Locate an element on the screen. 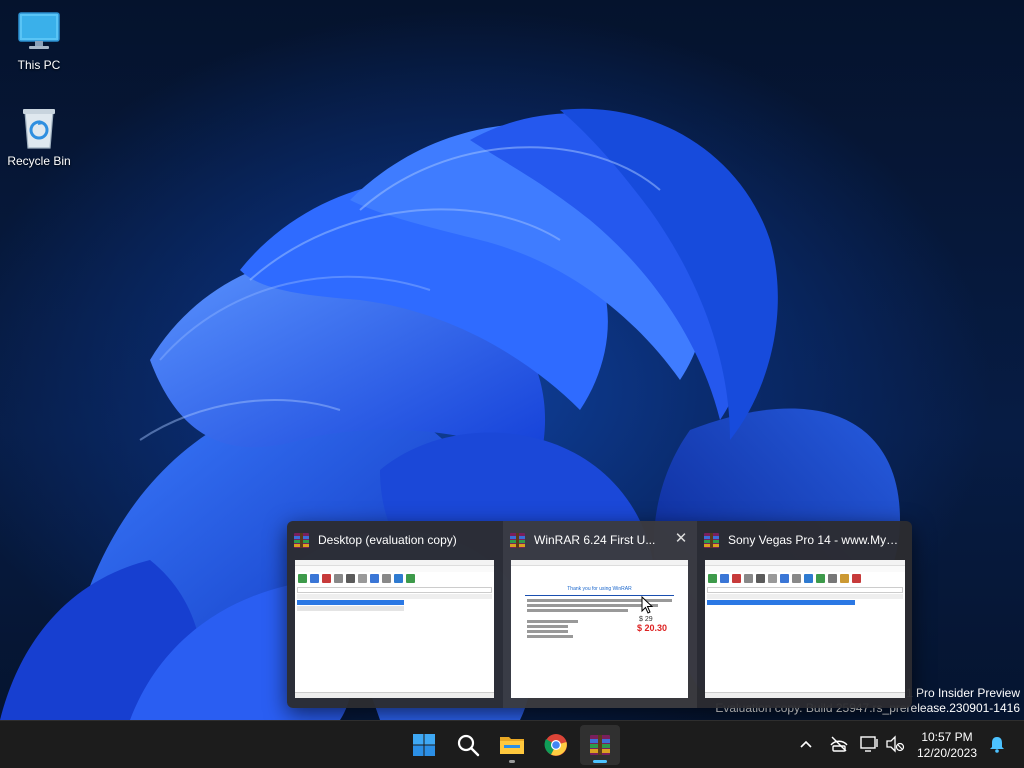  clock-time: 10:57 PM is located at coordinates (947, 737).